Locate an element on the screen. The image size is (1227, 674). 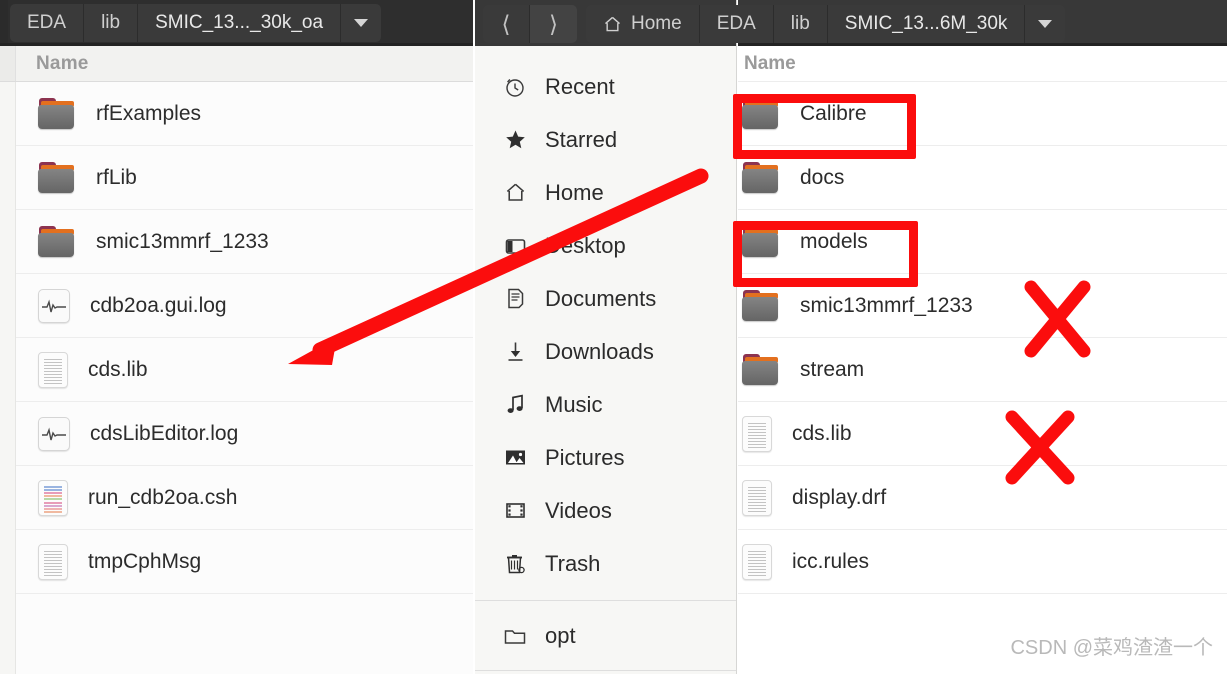
sidebar-item-recent: Recent is located at coordinates (605, 86).